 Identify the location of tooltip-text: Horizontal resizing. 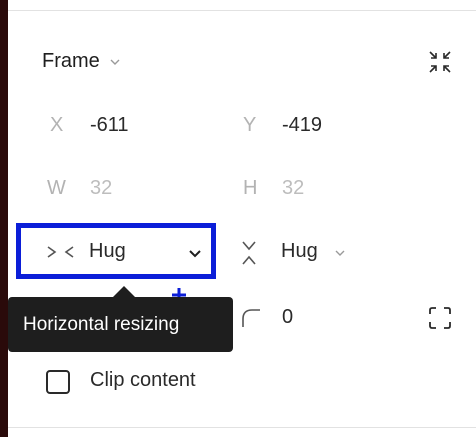
(101, 324).